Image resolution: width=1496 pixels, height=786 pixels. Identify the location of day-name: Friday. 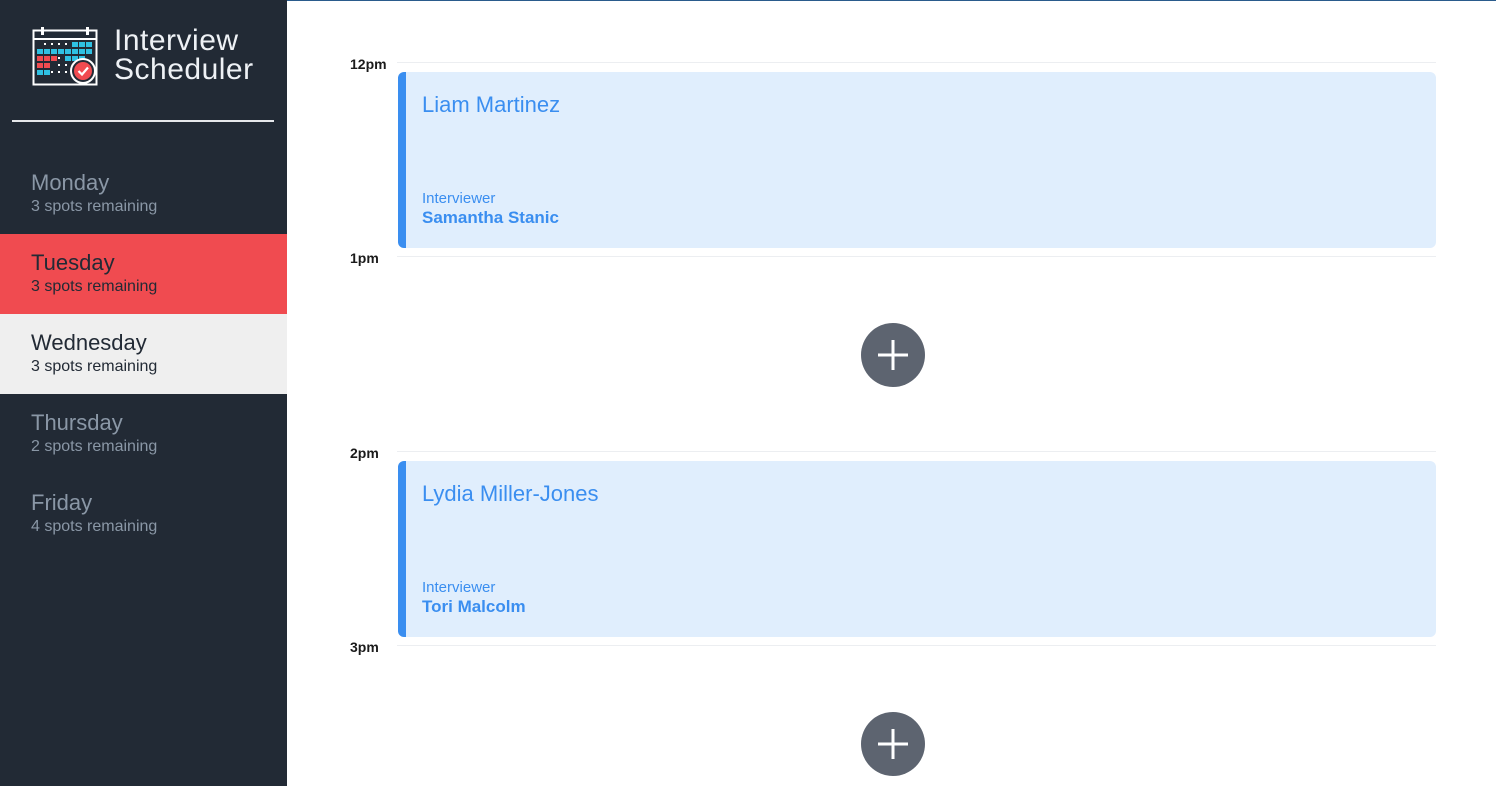
(62, 502).